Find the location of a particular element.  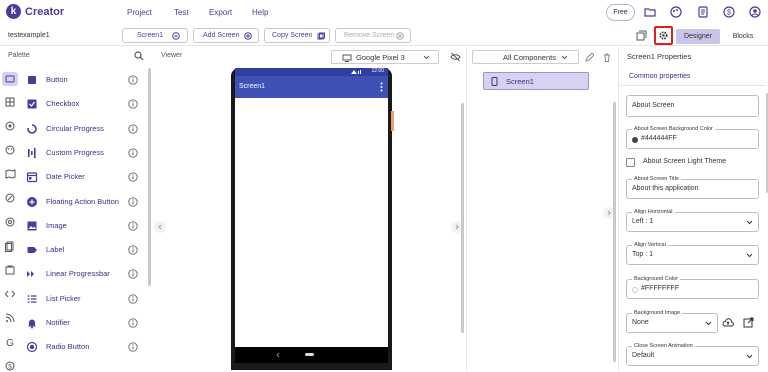

delete-icon is located at coordinates (607, 57).